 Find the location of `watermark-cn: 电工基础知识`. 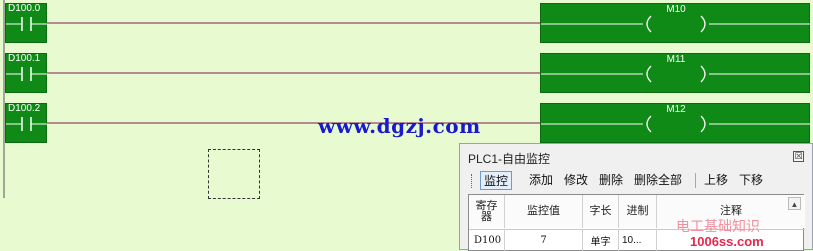

watermark-cn: 电工基础知识 is located at coordinates (718, 227).